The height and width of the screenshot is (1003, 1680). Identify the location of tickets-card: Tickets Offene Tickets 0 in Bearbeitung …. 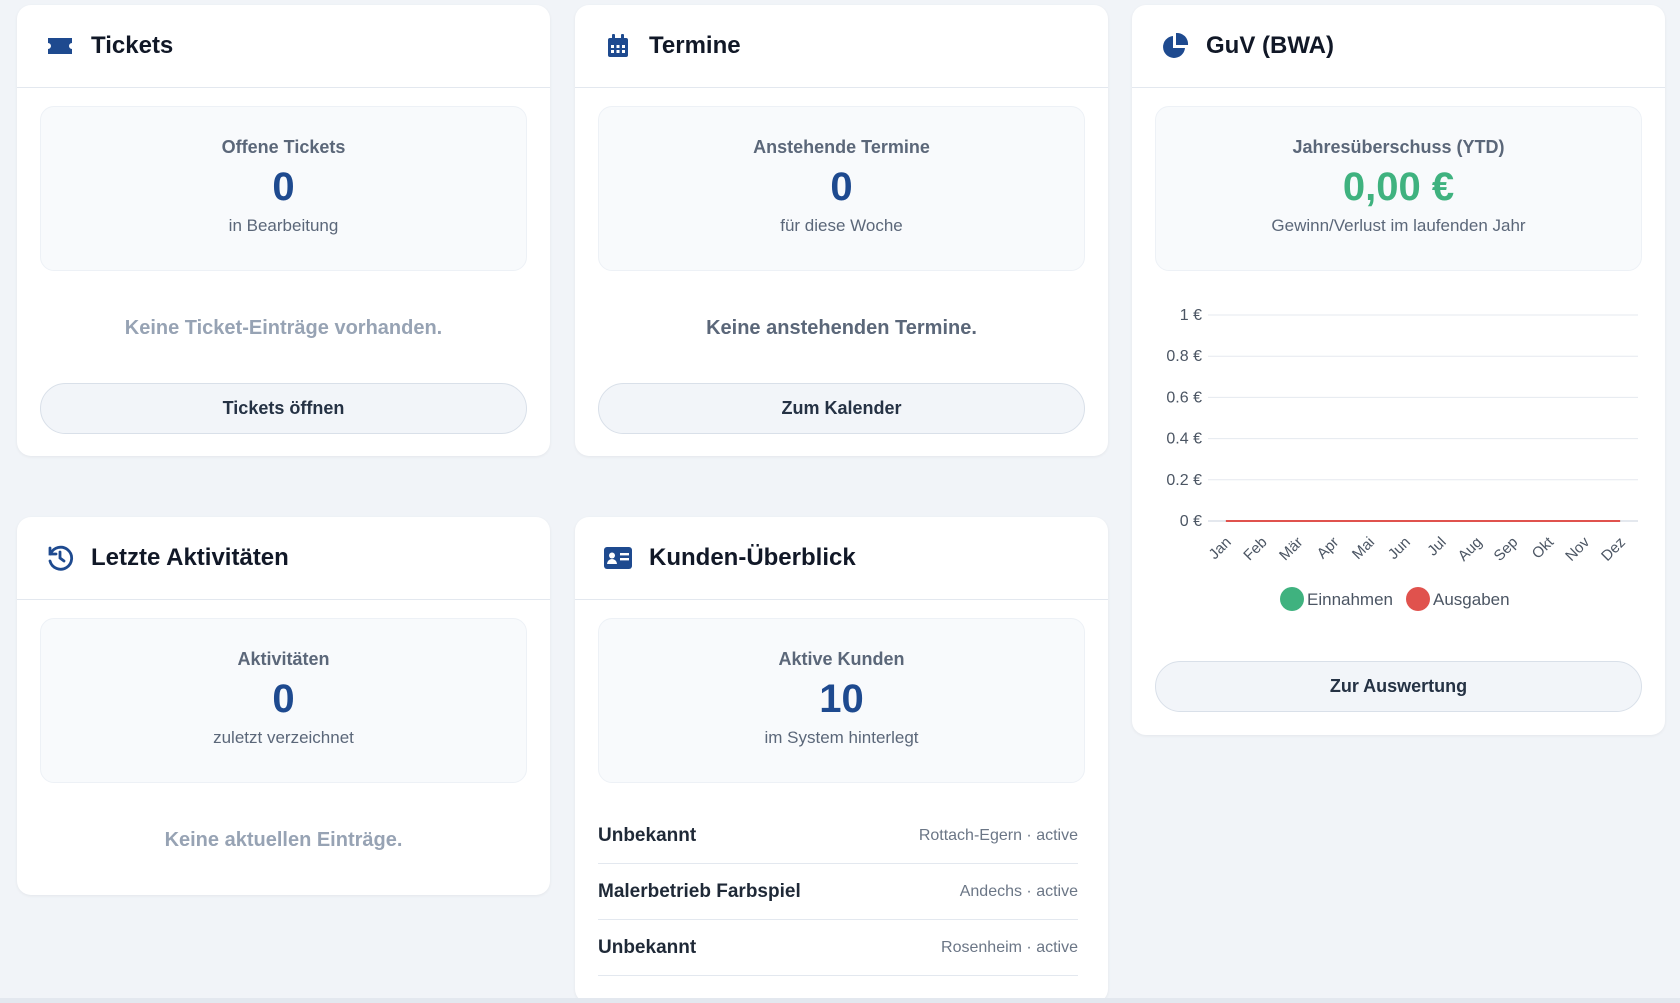
(283, 230).